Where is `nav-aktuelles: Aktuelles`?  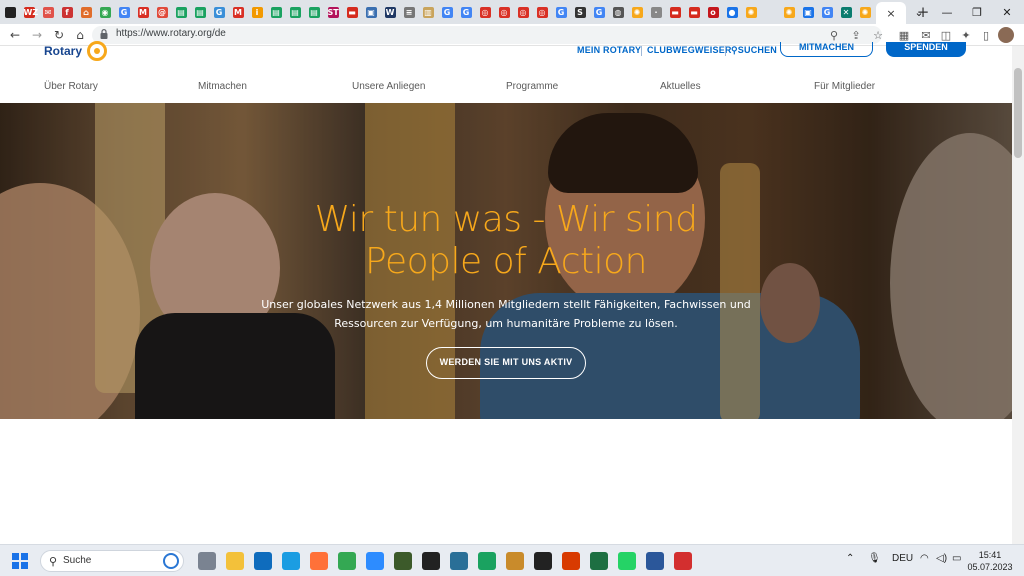 nav-aktuelles: Aktuelles is located at coordinates (680, 86).